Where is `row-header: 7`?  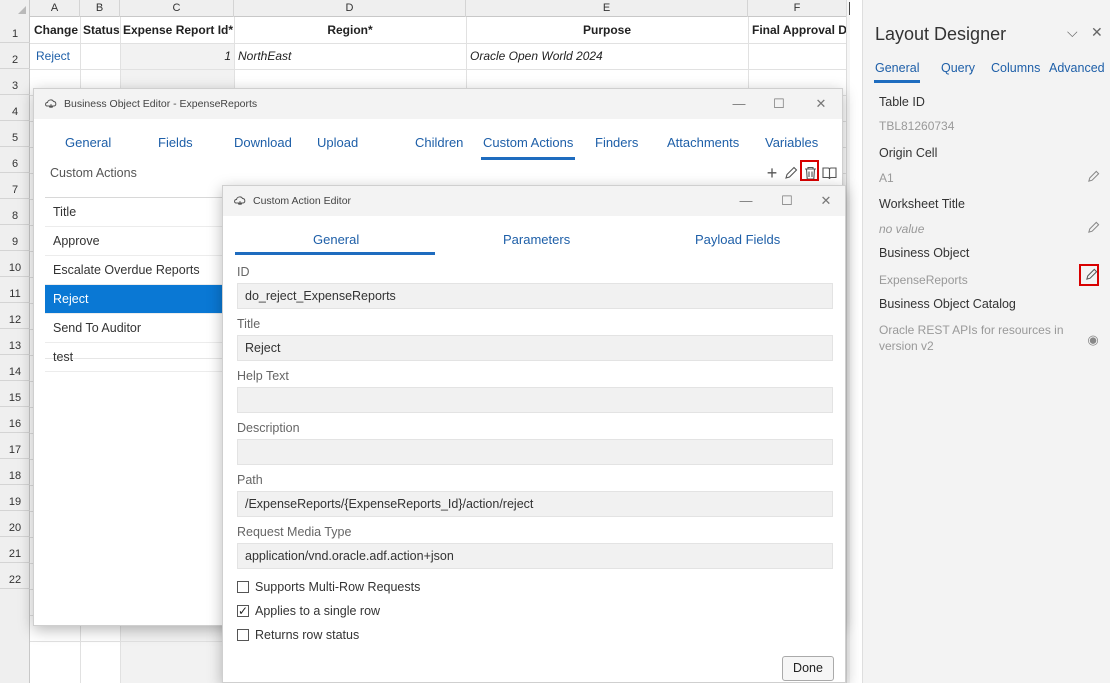 row-header: 7 is located at coordinates (15, 186).